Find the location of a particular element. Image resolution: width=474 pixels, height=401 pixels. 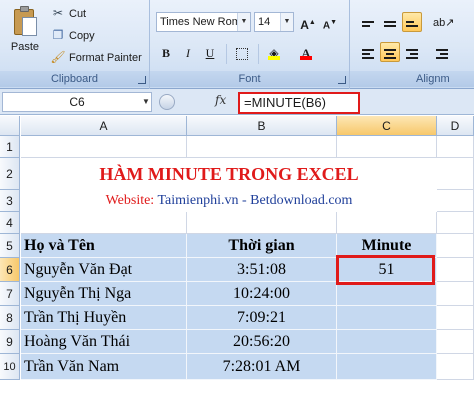

sheet-title: HÀM MINUTE TRONG EXCEL is located at coordinates (229, 174).